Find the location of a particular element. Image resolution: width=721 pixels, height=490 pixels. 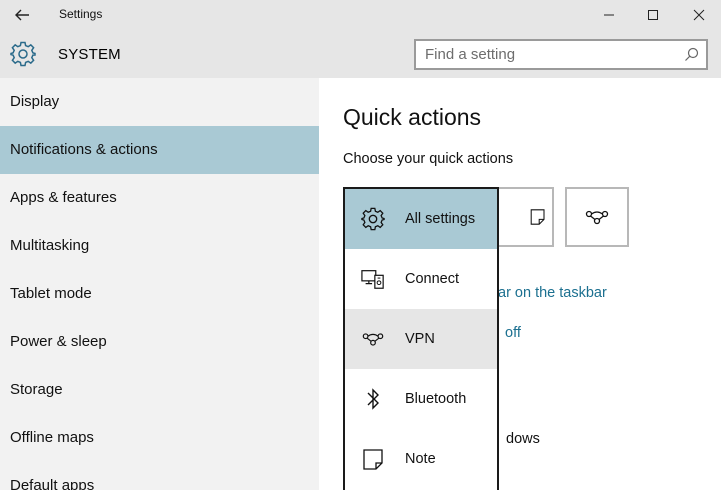

page-subtitle: Choose your quick actions is located at coordinates (428, 159).